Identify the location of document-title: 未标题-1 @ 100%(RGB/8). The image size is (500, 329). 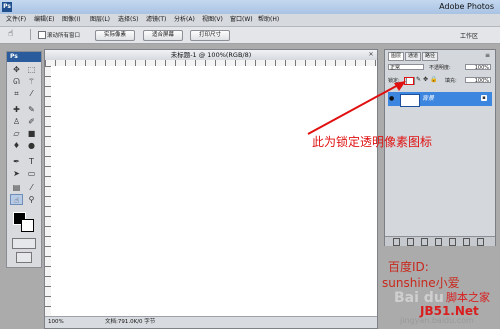
(211, 55).